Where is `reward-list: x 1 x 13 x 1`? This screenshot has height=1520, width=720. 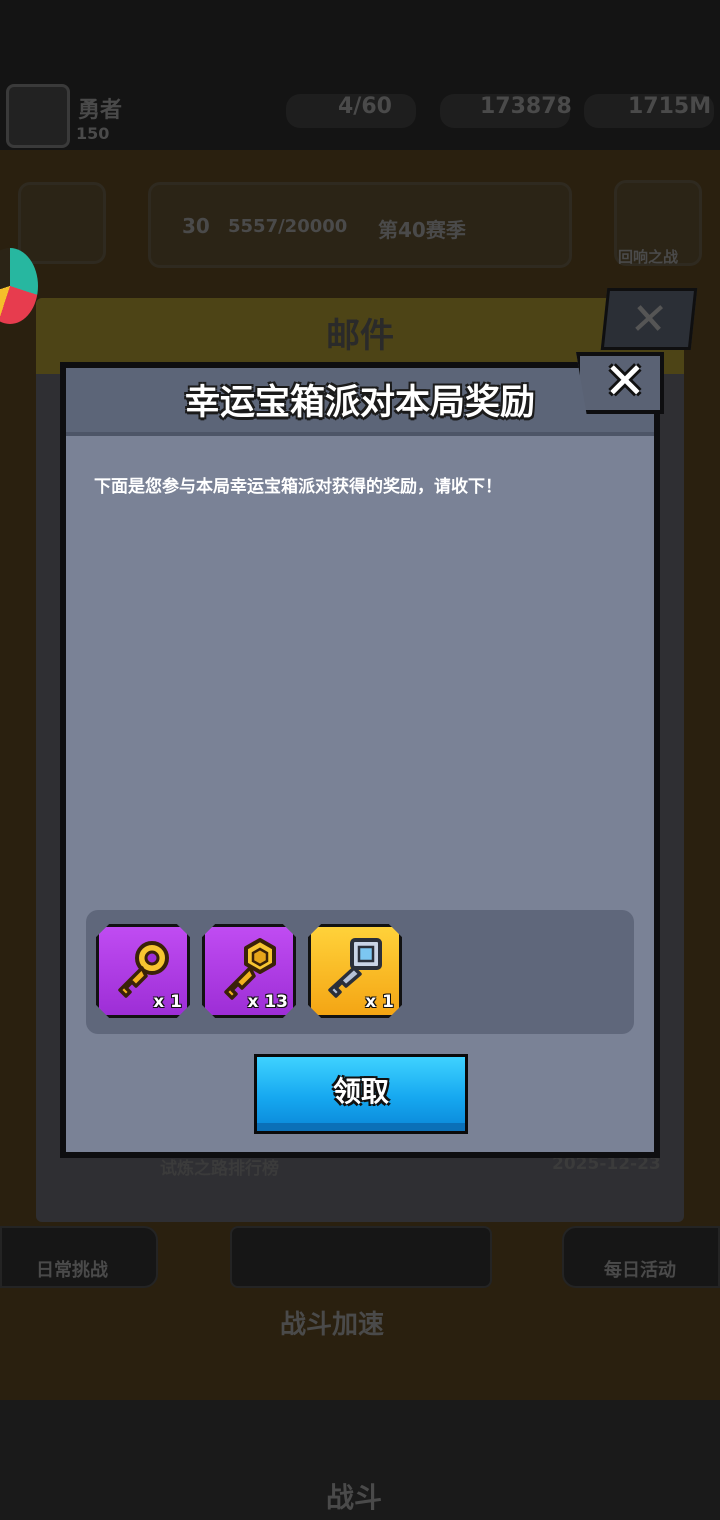 reward-list: x 1 x 13 x 1 is located at coordinates (360, 972).